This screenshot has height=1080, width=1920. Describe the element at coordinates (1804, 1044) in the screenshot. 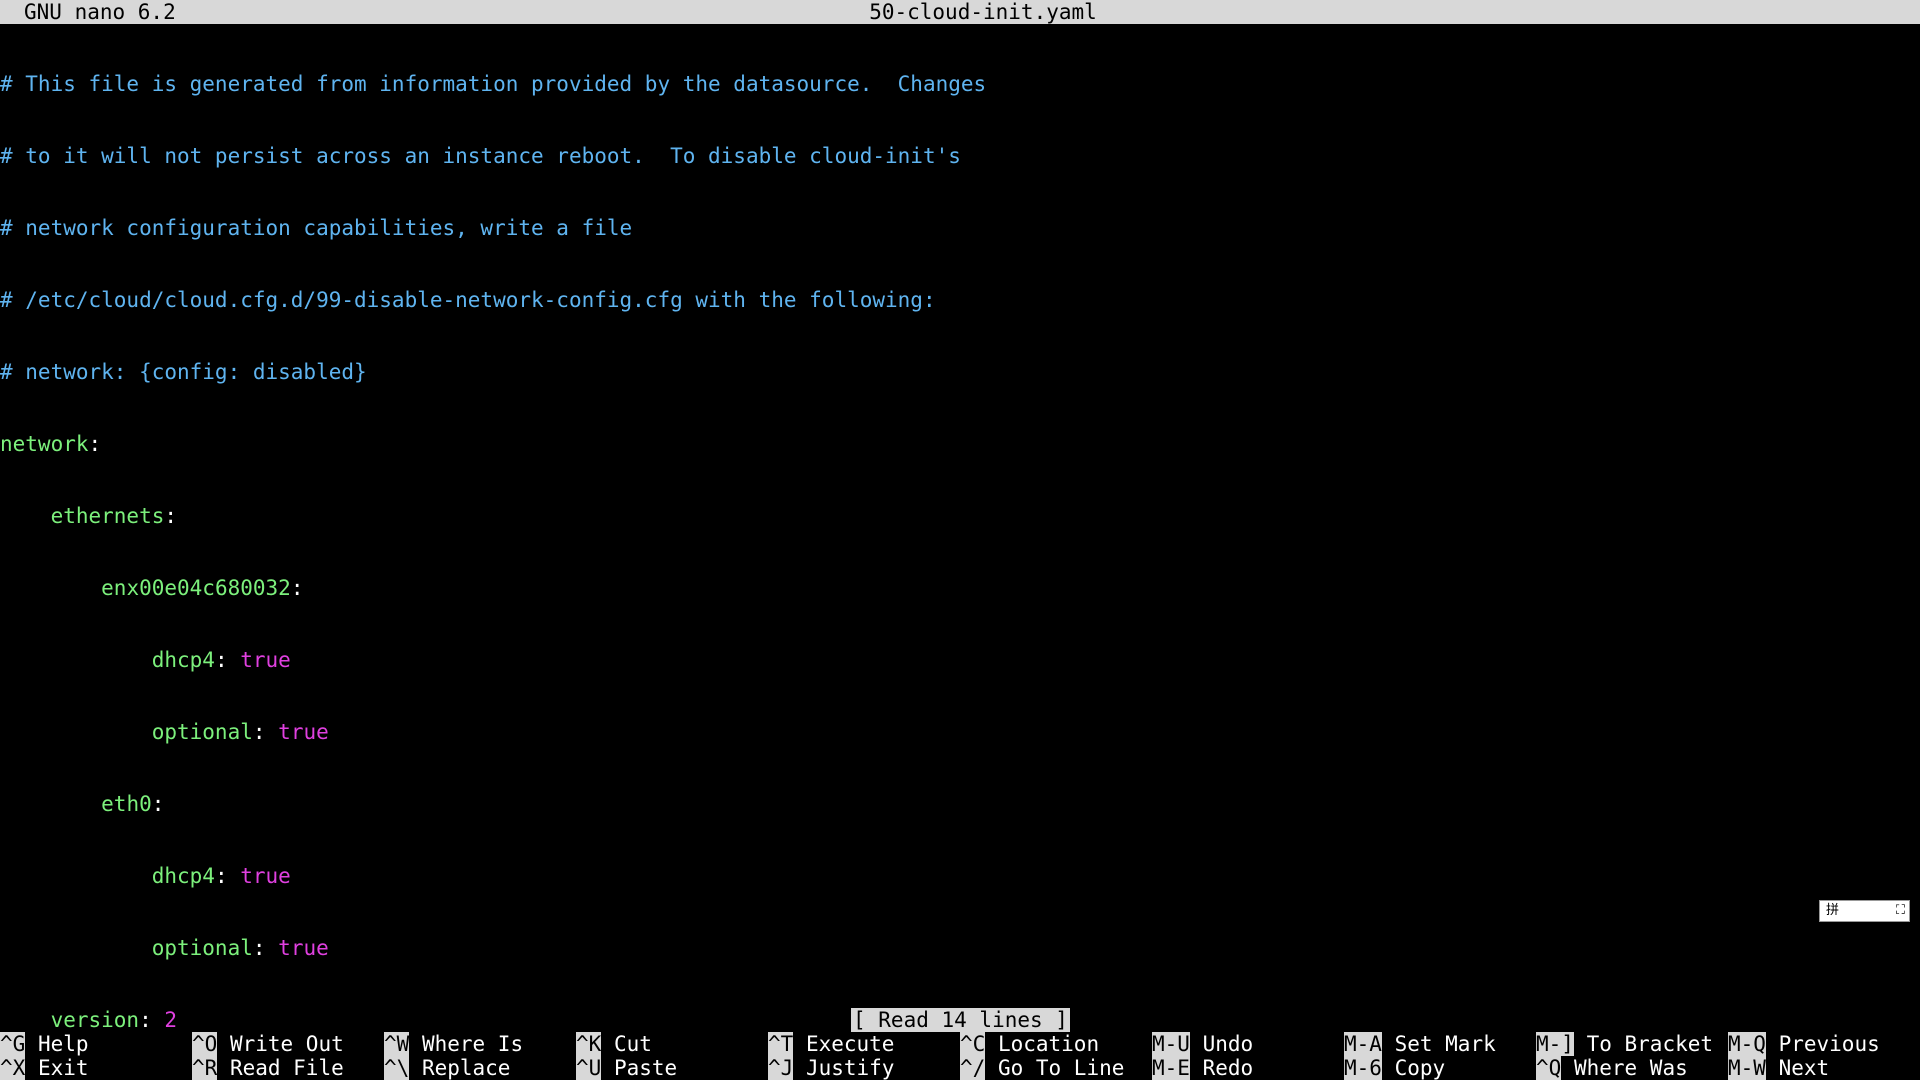

I see `shortcut-previous: M-Q Previous` at that location.